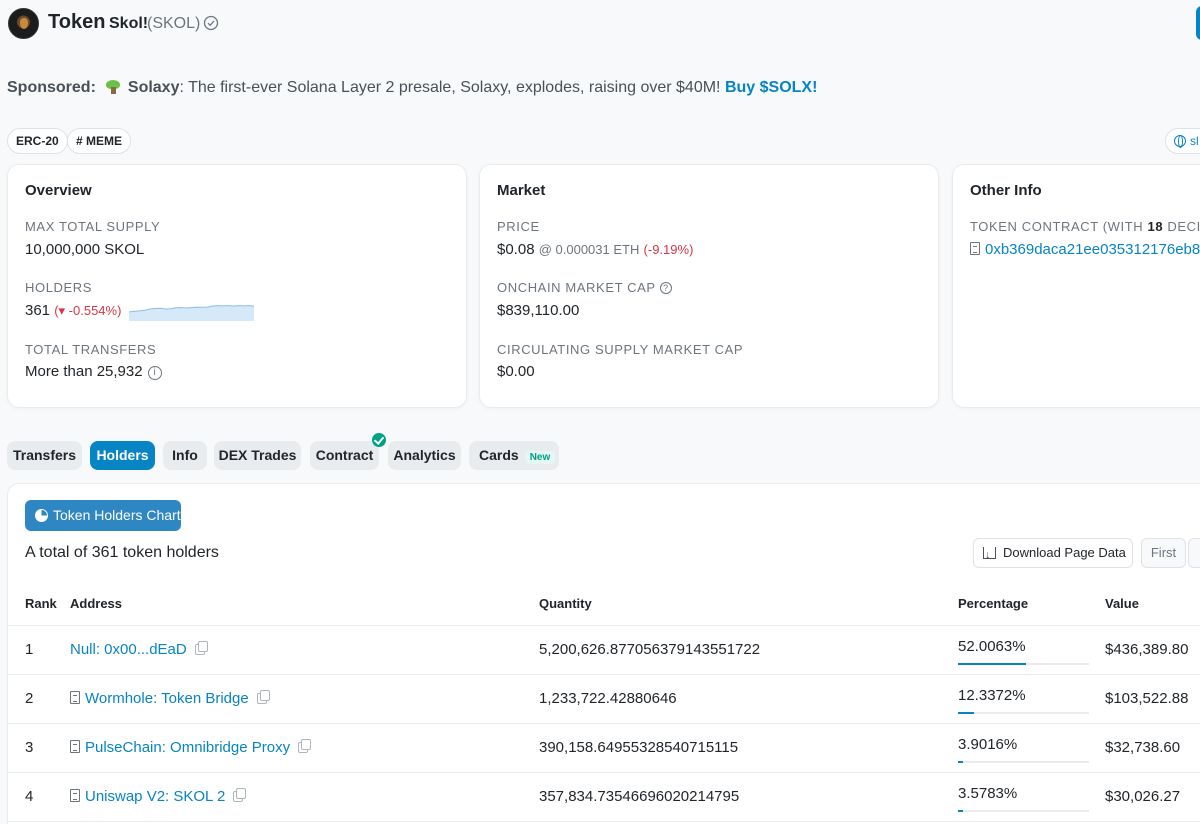  What do you see at coordinates (608, 698) in the screenshot?
I see `quantity-cell: 1,233,722.42880646` at bounding box center [608, 698].